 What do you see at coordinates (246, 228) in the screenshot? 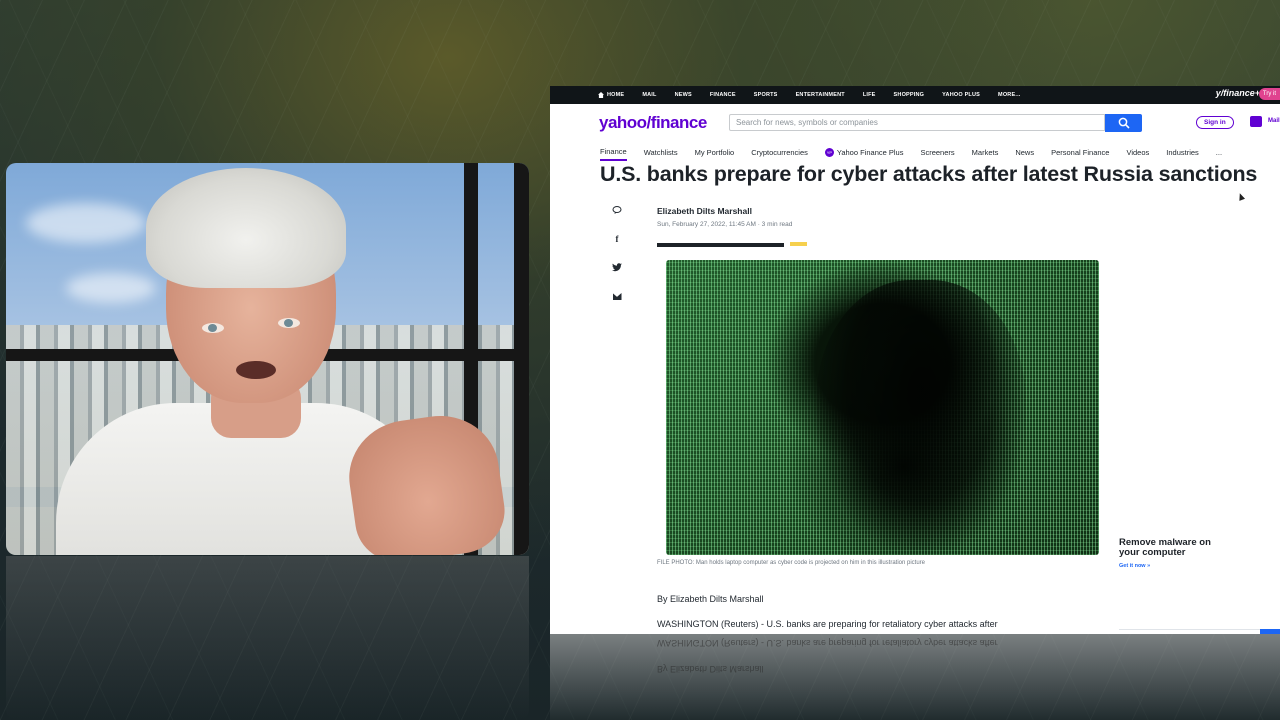
I see `presenter-hair` at bounding box center [246, 228].